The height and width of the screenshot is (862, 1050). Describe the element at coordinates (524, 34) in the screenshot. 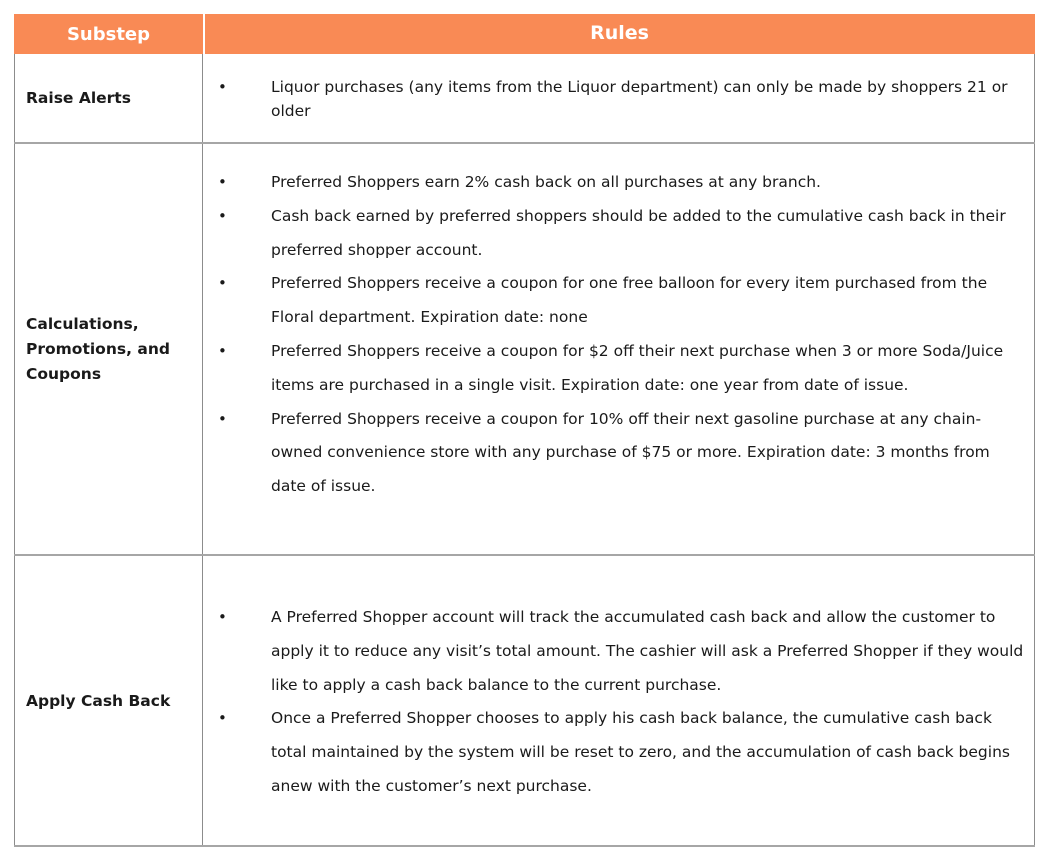

I see `table-header: Substep Rules` at that location.